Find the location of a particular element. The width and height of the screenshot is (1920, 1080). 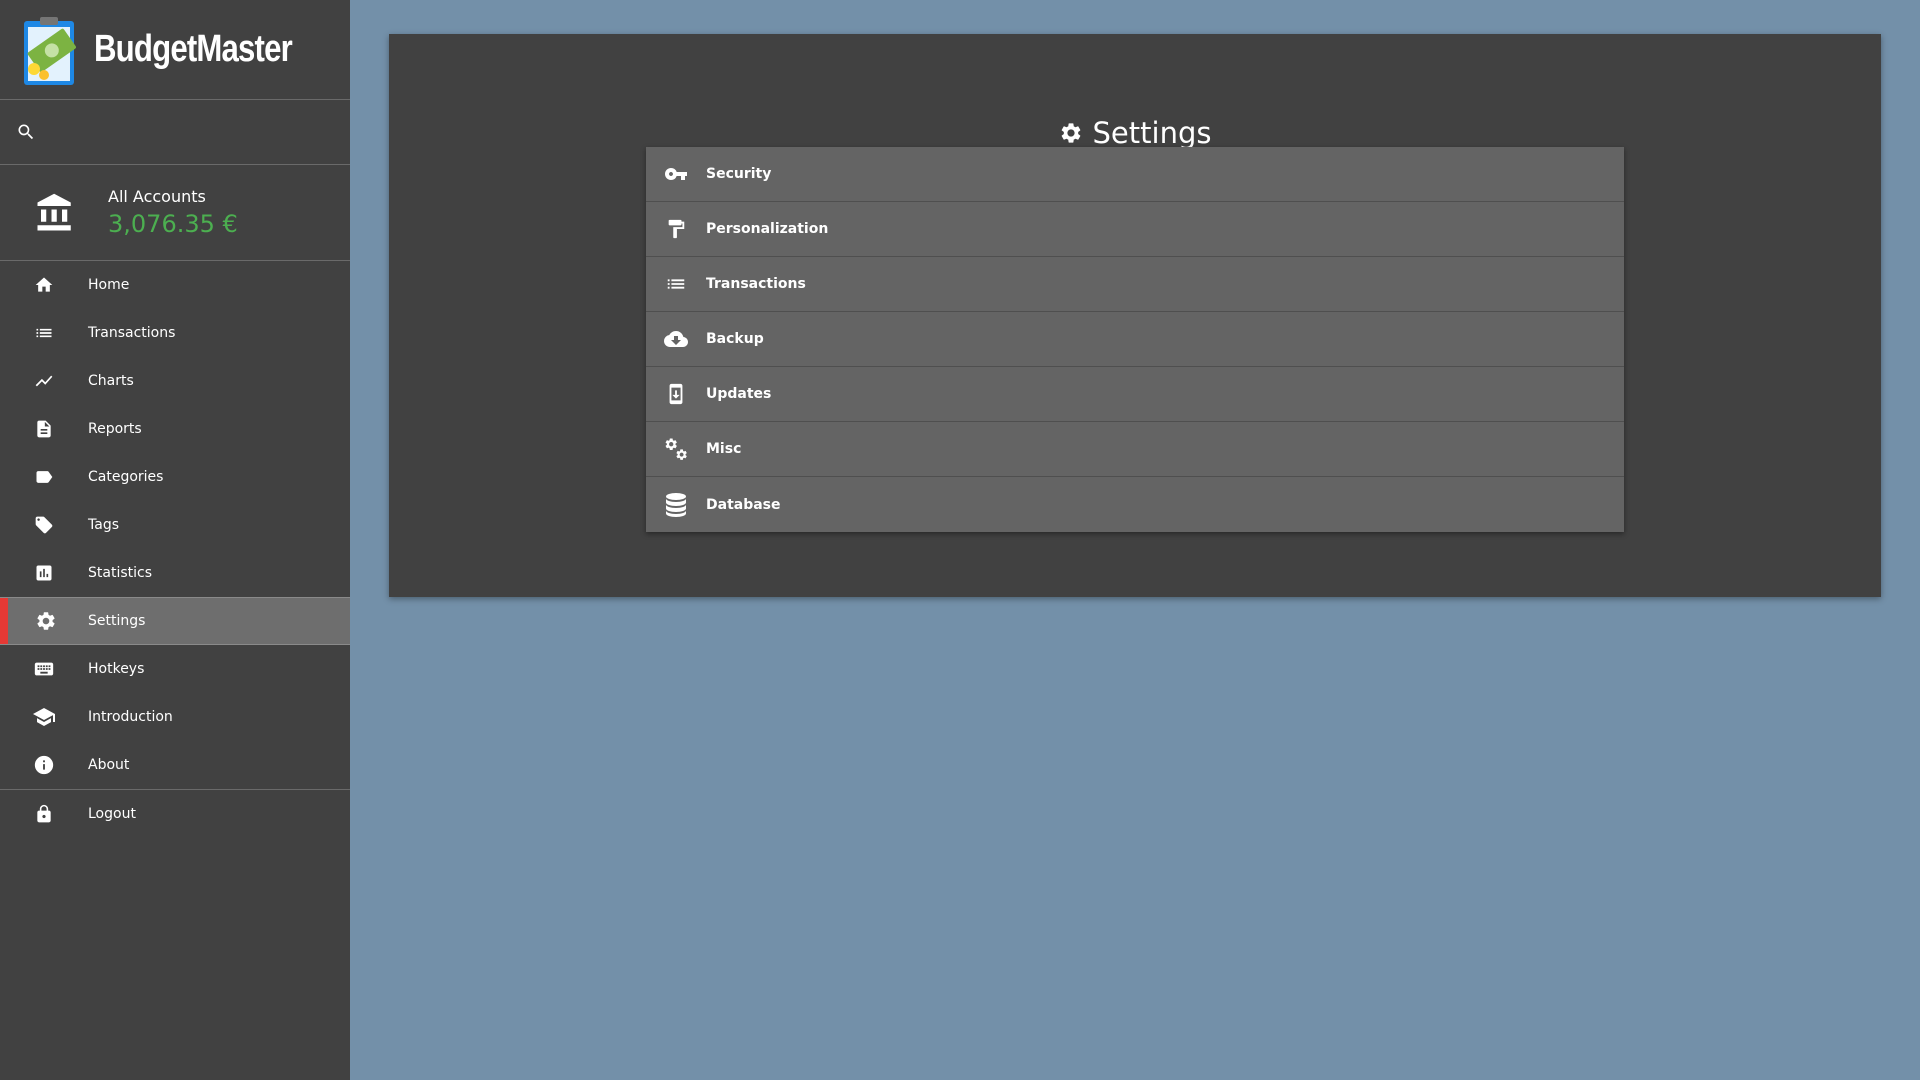

lock-icon is located at coordinates (44, 814).